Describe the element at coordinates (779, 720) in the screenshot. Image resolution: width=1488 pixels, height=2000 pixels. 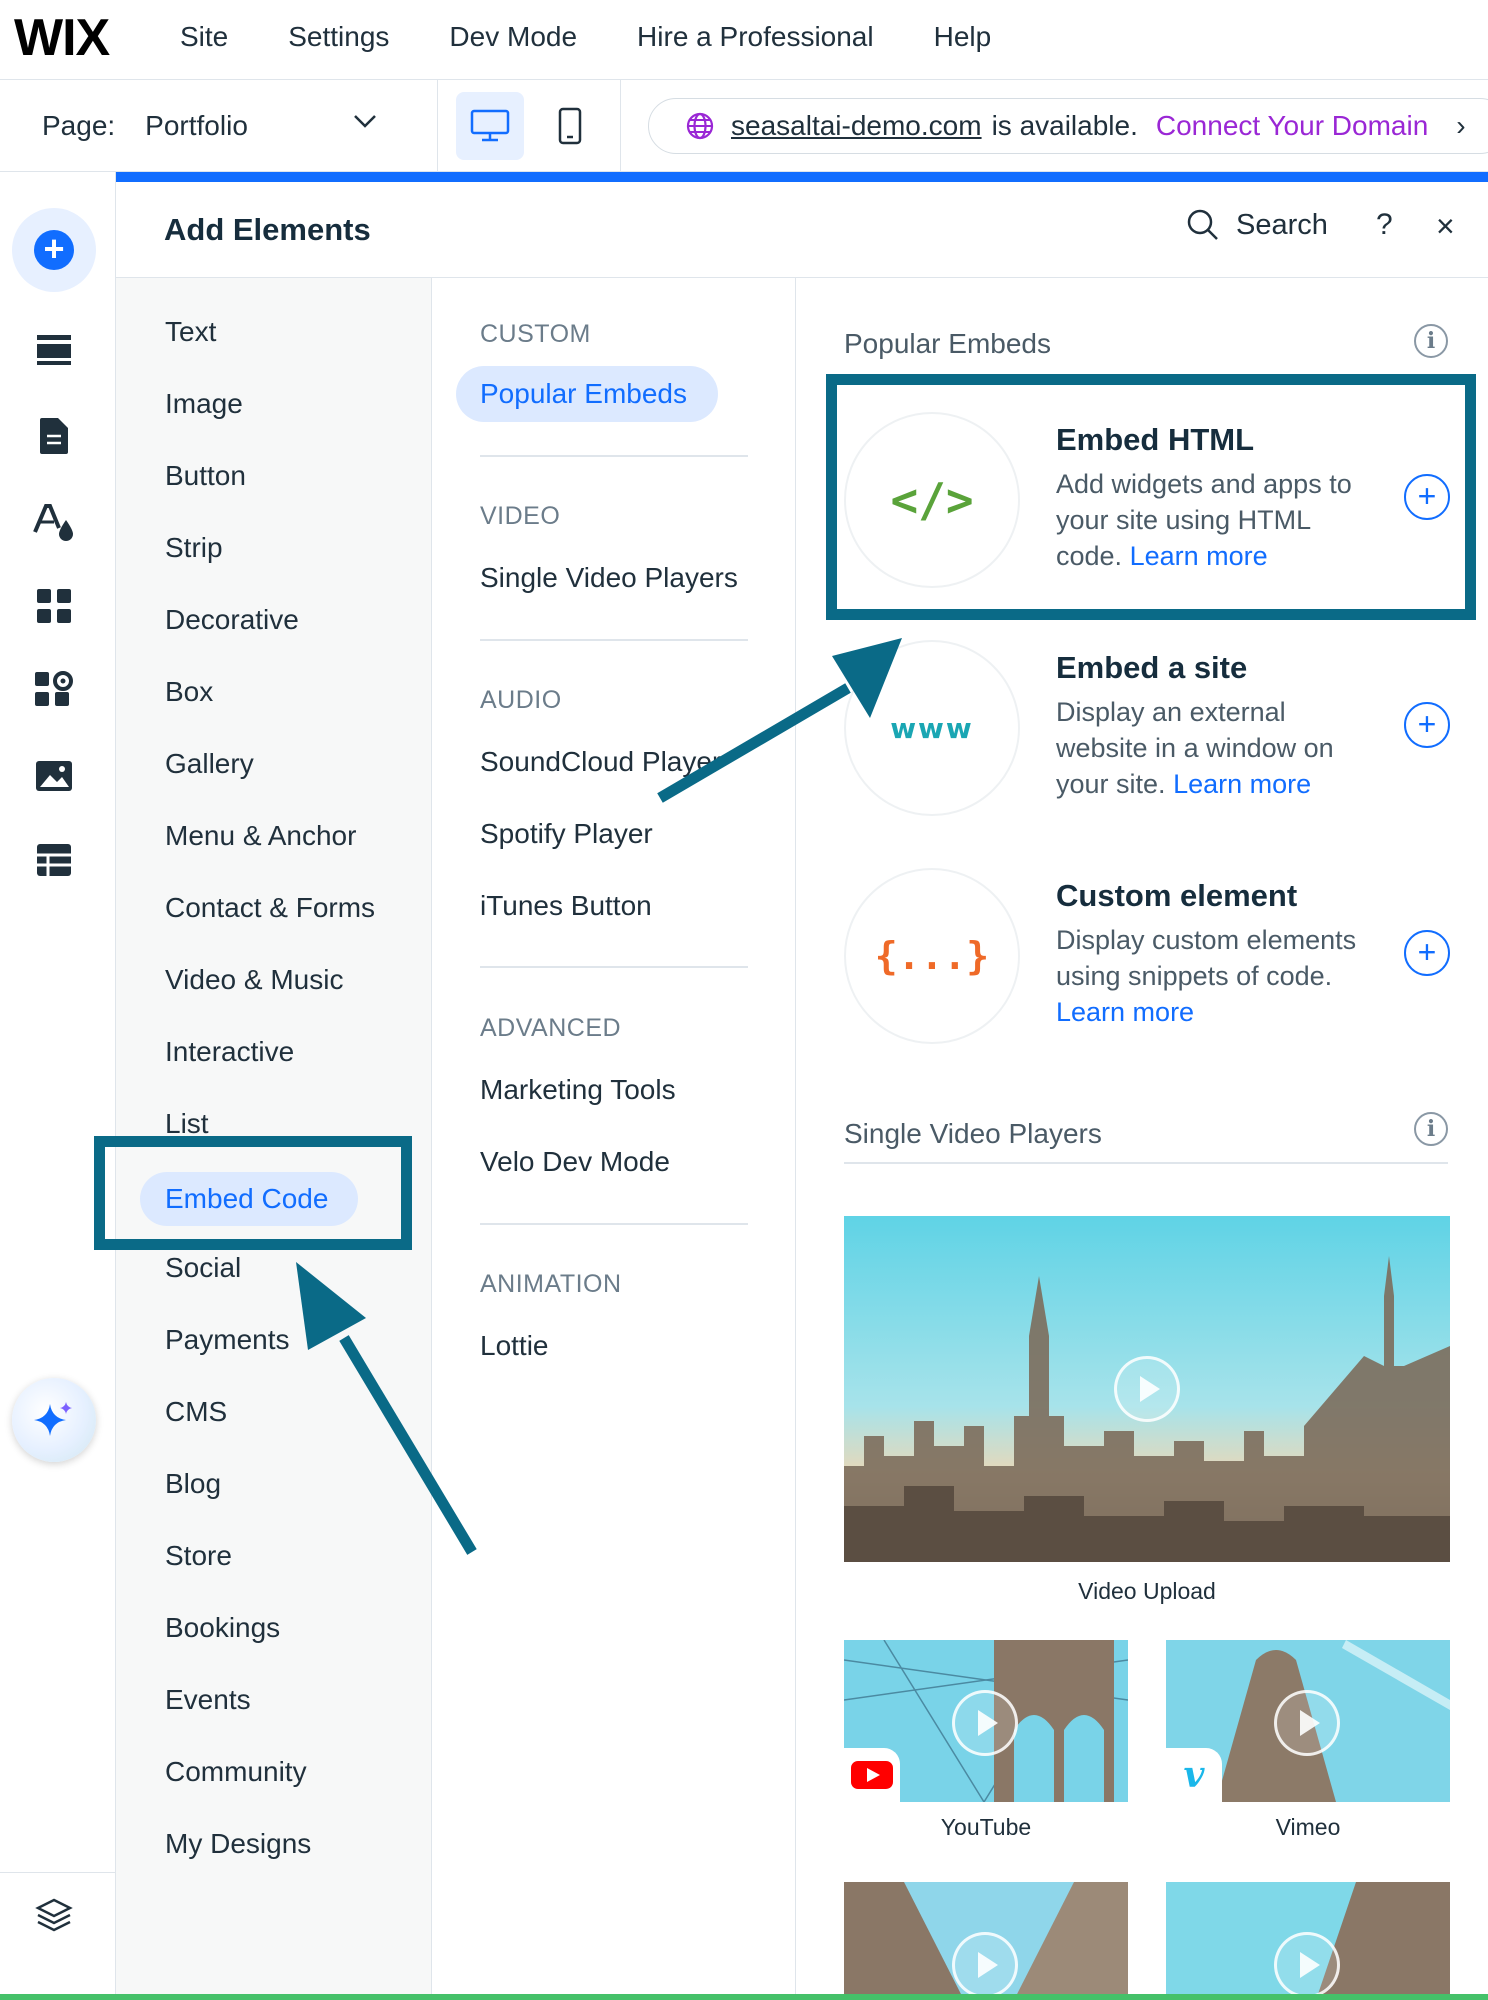
I see `arrow-to-embed-html` at that location.